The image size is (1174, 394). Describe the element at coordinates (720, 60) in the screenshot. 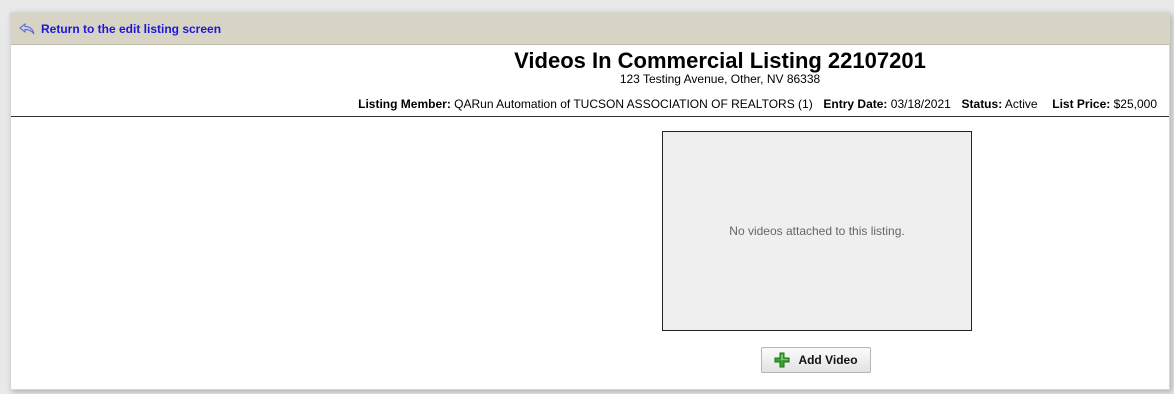

I see `page-title: Videos In Commercial Listing 22107201` at that location.